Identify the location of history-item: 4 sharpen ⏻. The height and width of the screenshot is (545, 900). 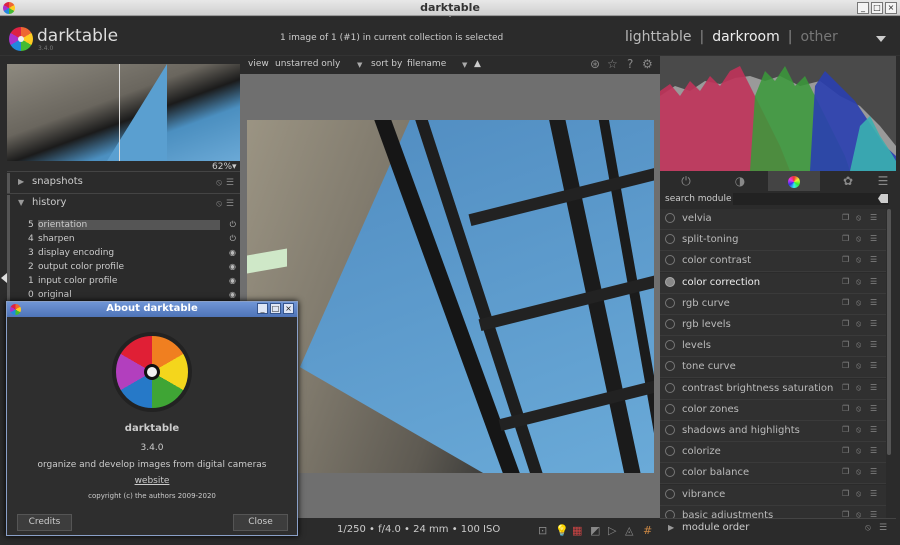
(133, 240).